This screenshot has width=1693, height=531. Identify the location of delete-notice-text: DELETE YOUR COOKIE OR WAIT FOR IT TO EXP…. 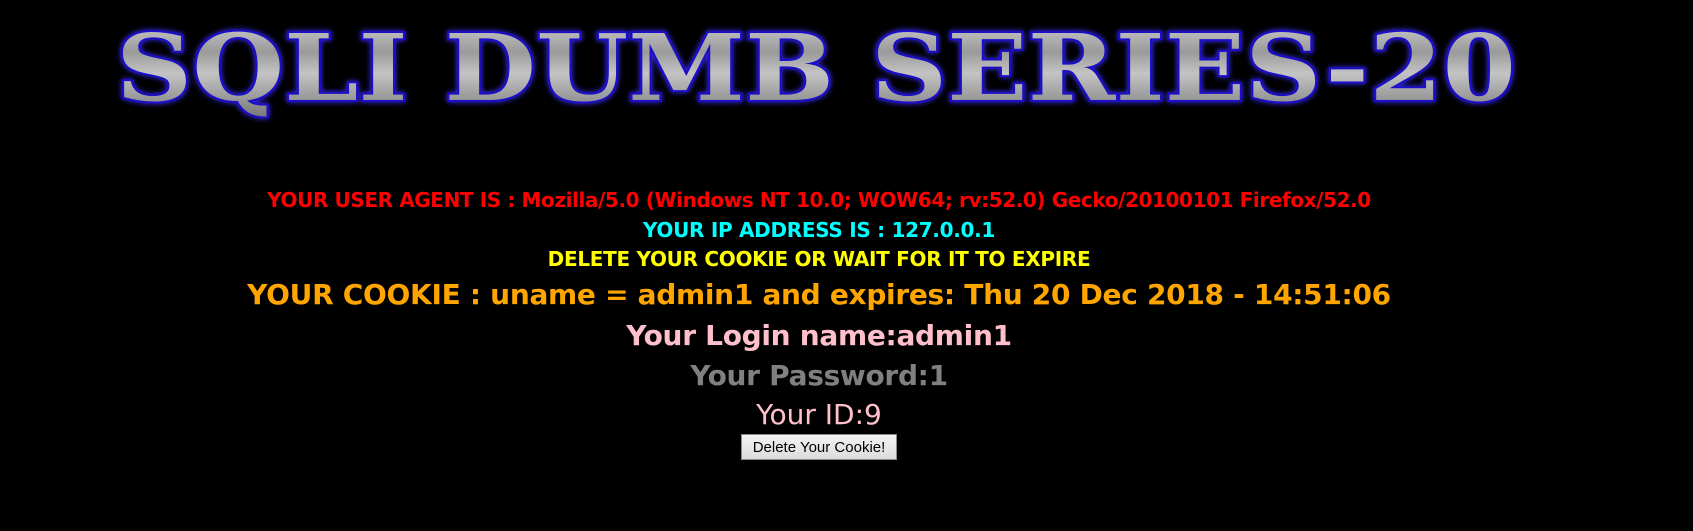
(819, 259).